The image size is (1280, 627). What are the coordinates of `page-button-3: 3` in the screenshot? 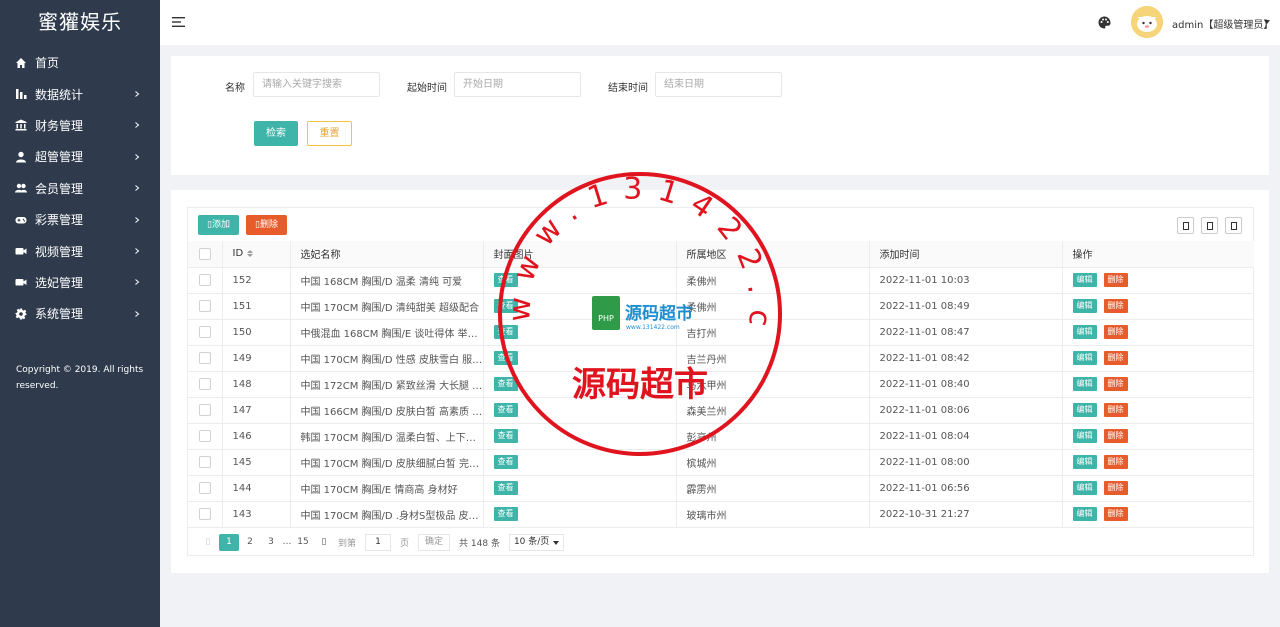 It's located at (271, 542).